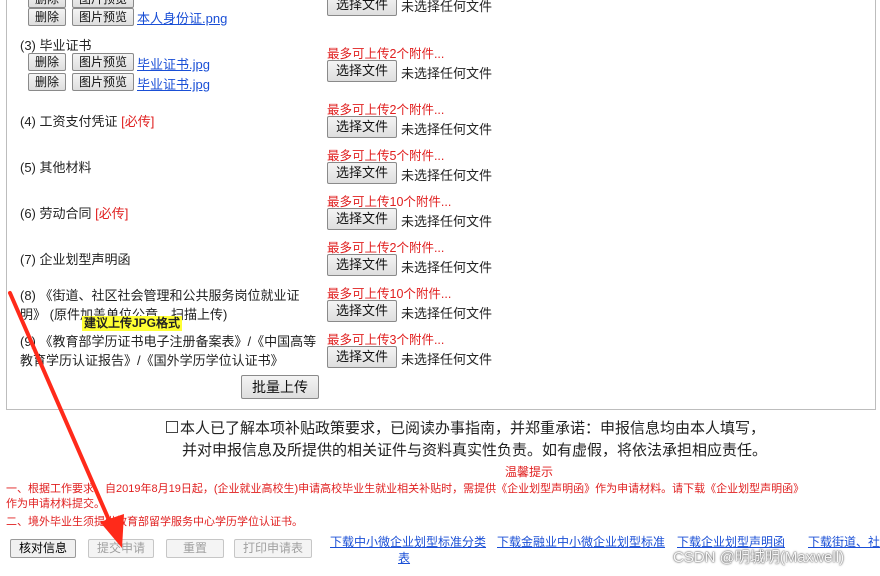 Image resolution: width=880 pixels, height=576 pixels. What do you see at coordinates (121, 548) in the screenshot?
I see `submit-application-button: 提交申请` at bounding box center [121, 548].